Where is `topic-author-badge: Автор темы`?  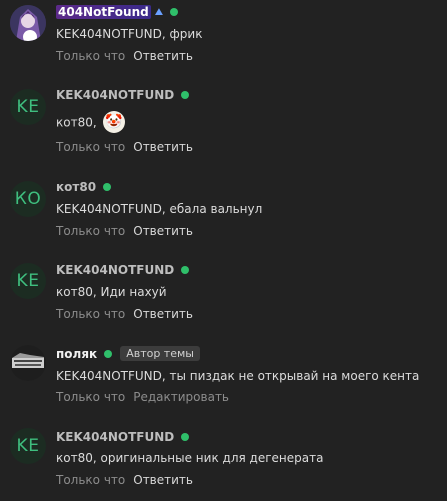 topic-author-badge: Автор темы is located at coordinates (160, 353).